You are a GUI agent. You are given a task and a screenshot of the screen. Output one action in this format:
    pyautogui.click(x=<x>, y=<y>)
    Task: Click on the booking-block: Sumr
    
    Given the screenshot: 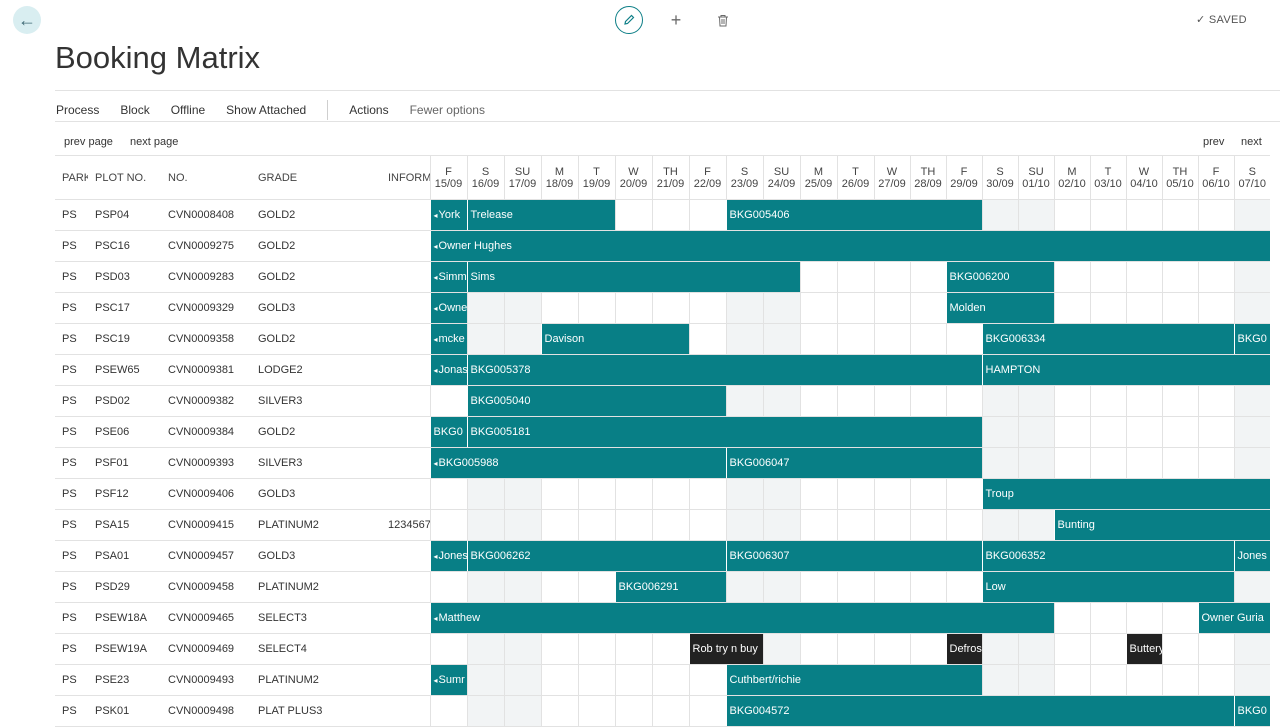 What is the action you would take?
    pyautogui.click(x=448, y=680)
    